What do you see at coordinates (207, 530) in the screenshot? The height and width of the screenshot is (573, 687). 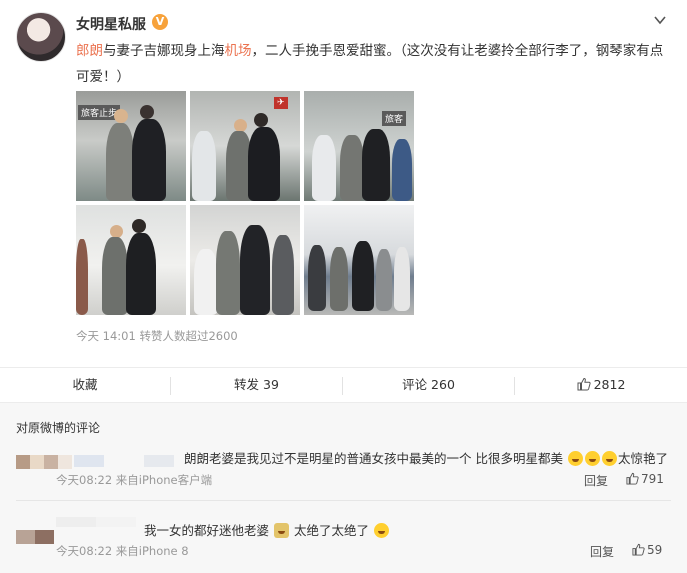 I see `comment-body: 我一女的都好迷他老婆` at bounding box center [207, 530].